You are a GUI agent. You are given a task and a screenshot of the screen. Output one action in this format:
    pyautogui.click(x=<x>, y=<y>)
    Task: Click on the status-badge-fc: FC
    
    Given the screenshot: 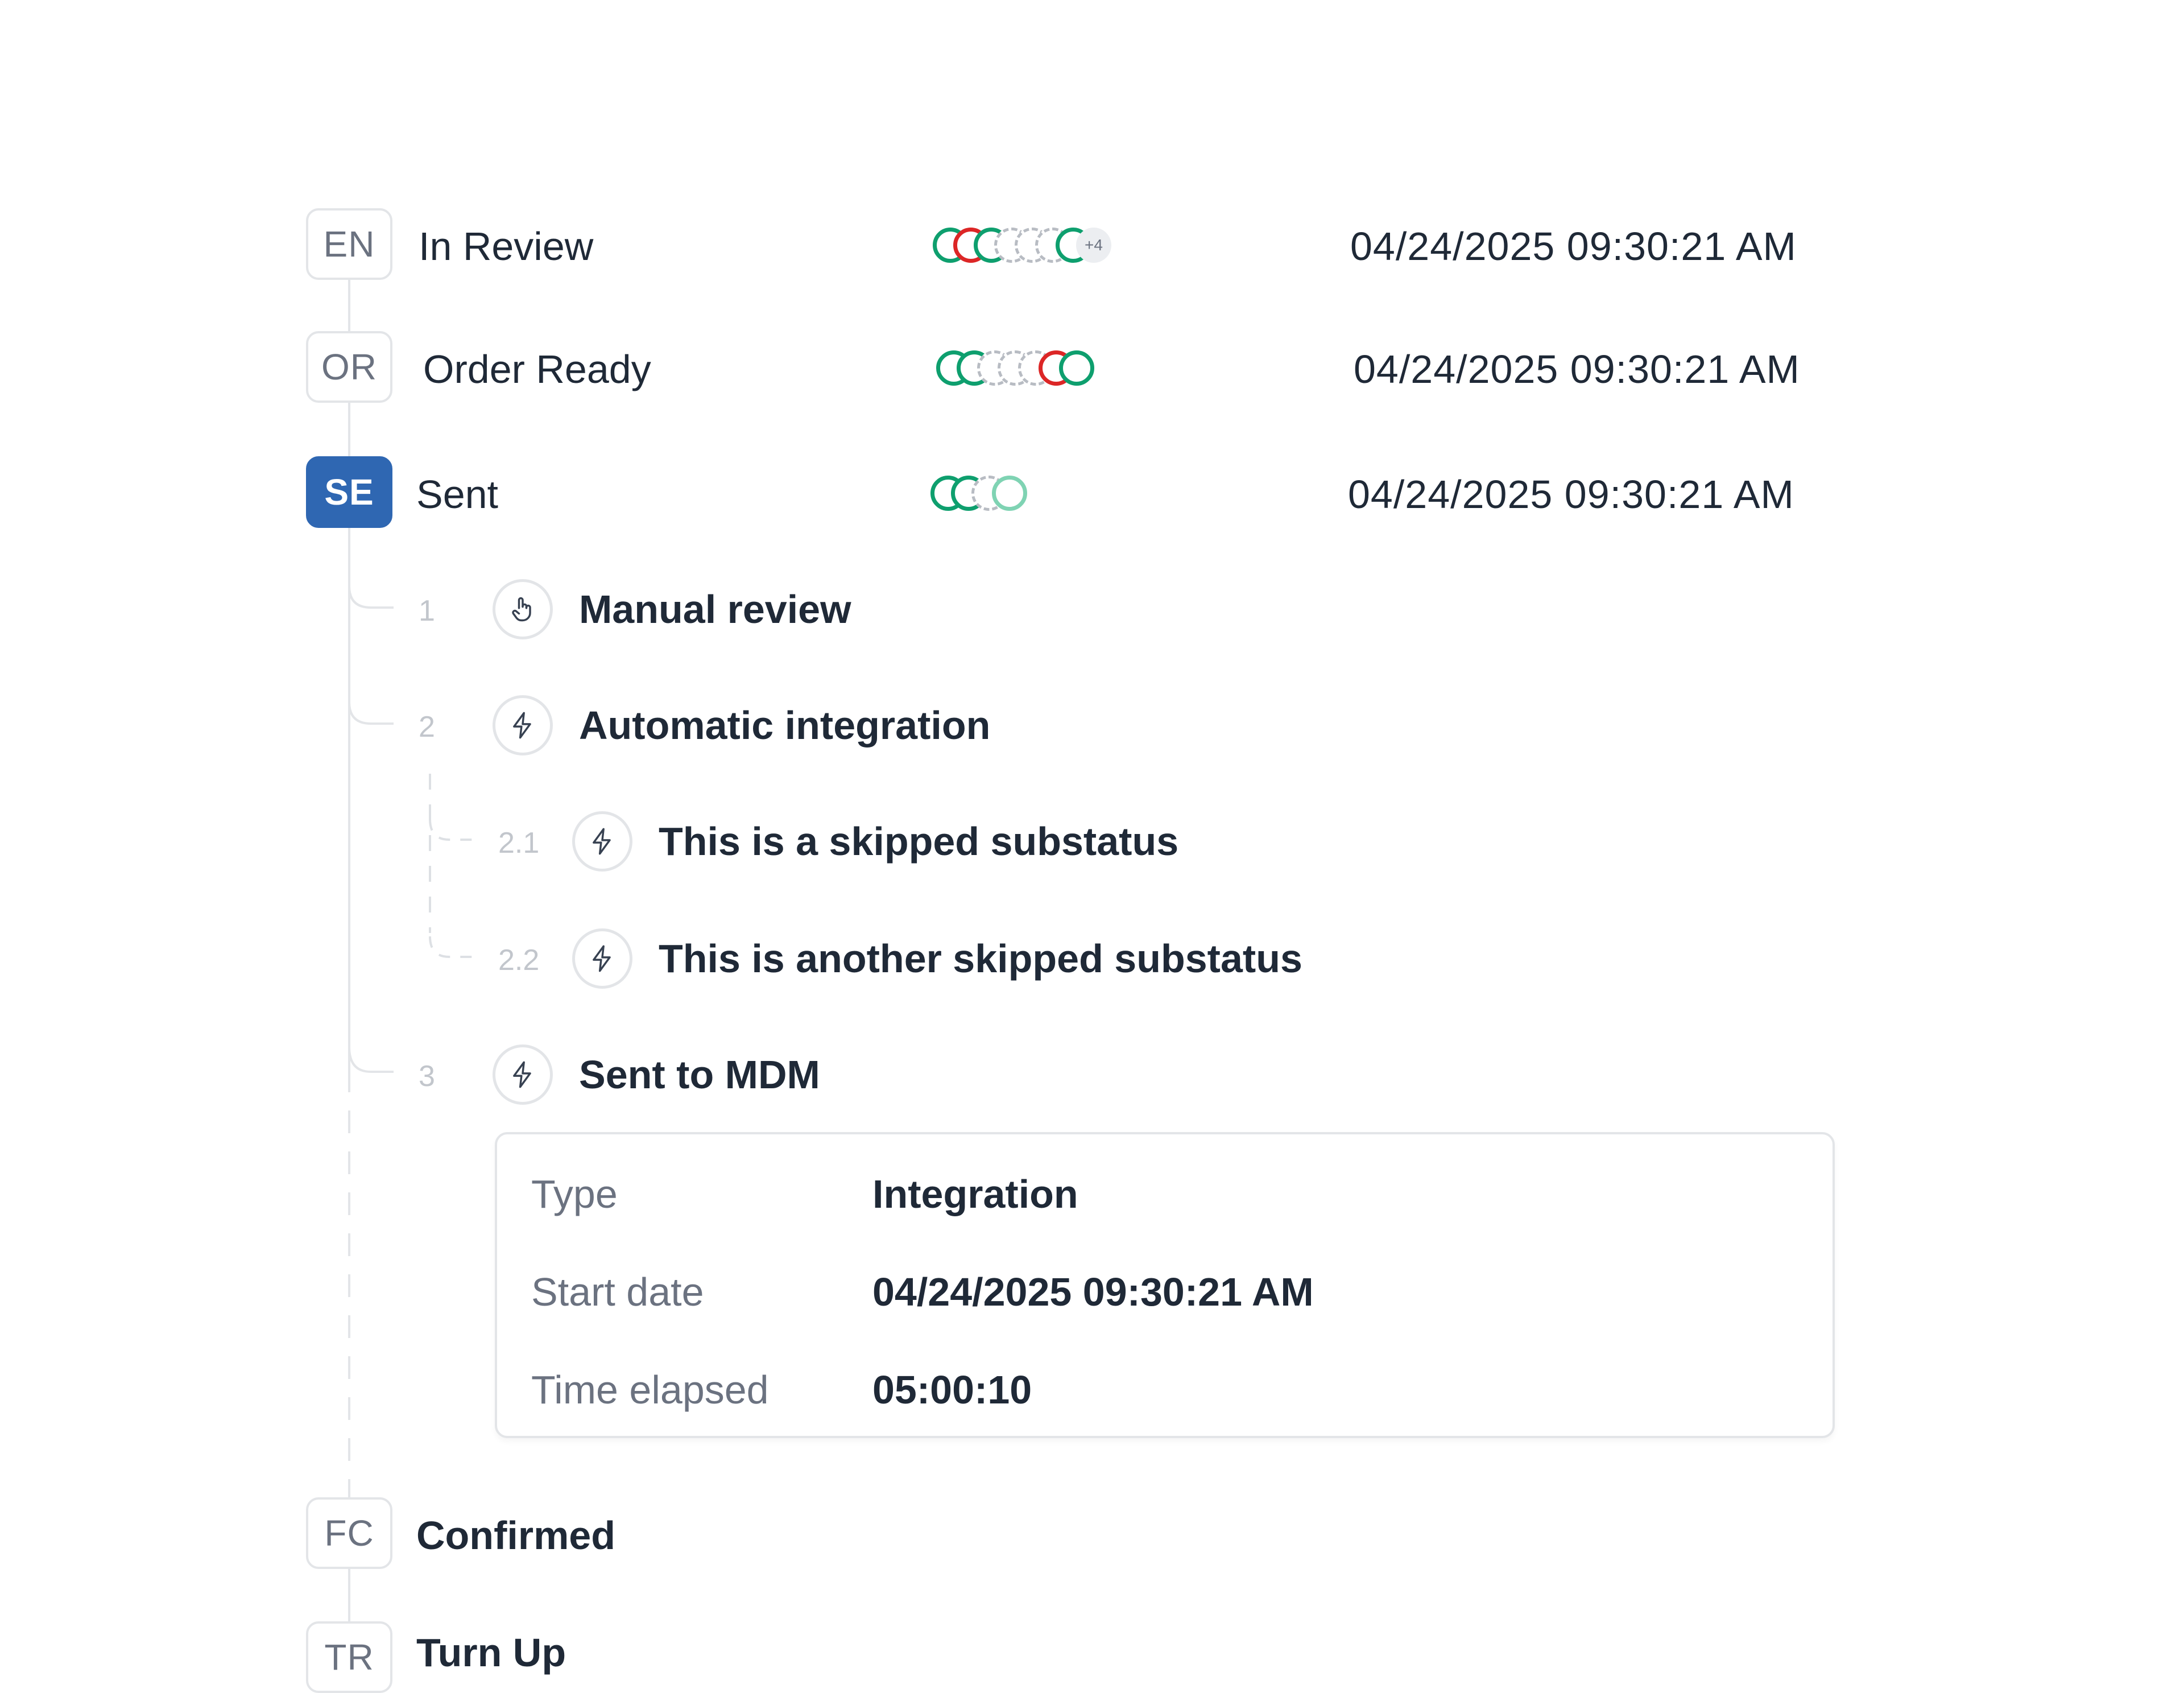 What is the action you would take?
    pyautogui.click(x=349, y=1533)
    